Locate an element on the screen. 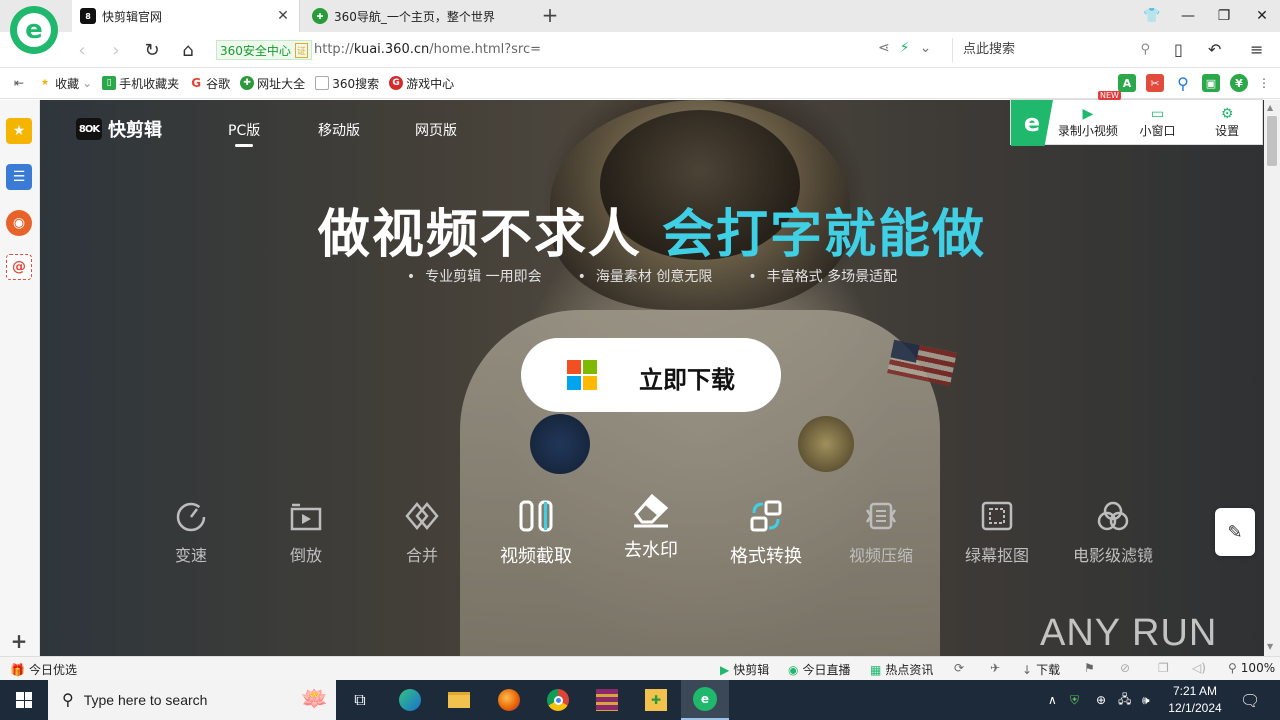 The width and height of the screenshot is (1280, 720). minimize-button: — is located at coordinates (1188, 16).